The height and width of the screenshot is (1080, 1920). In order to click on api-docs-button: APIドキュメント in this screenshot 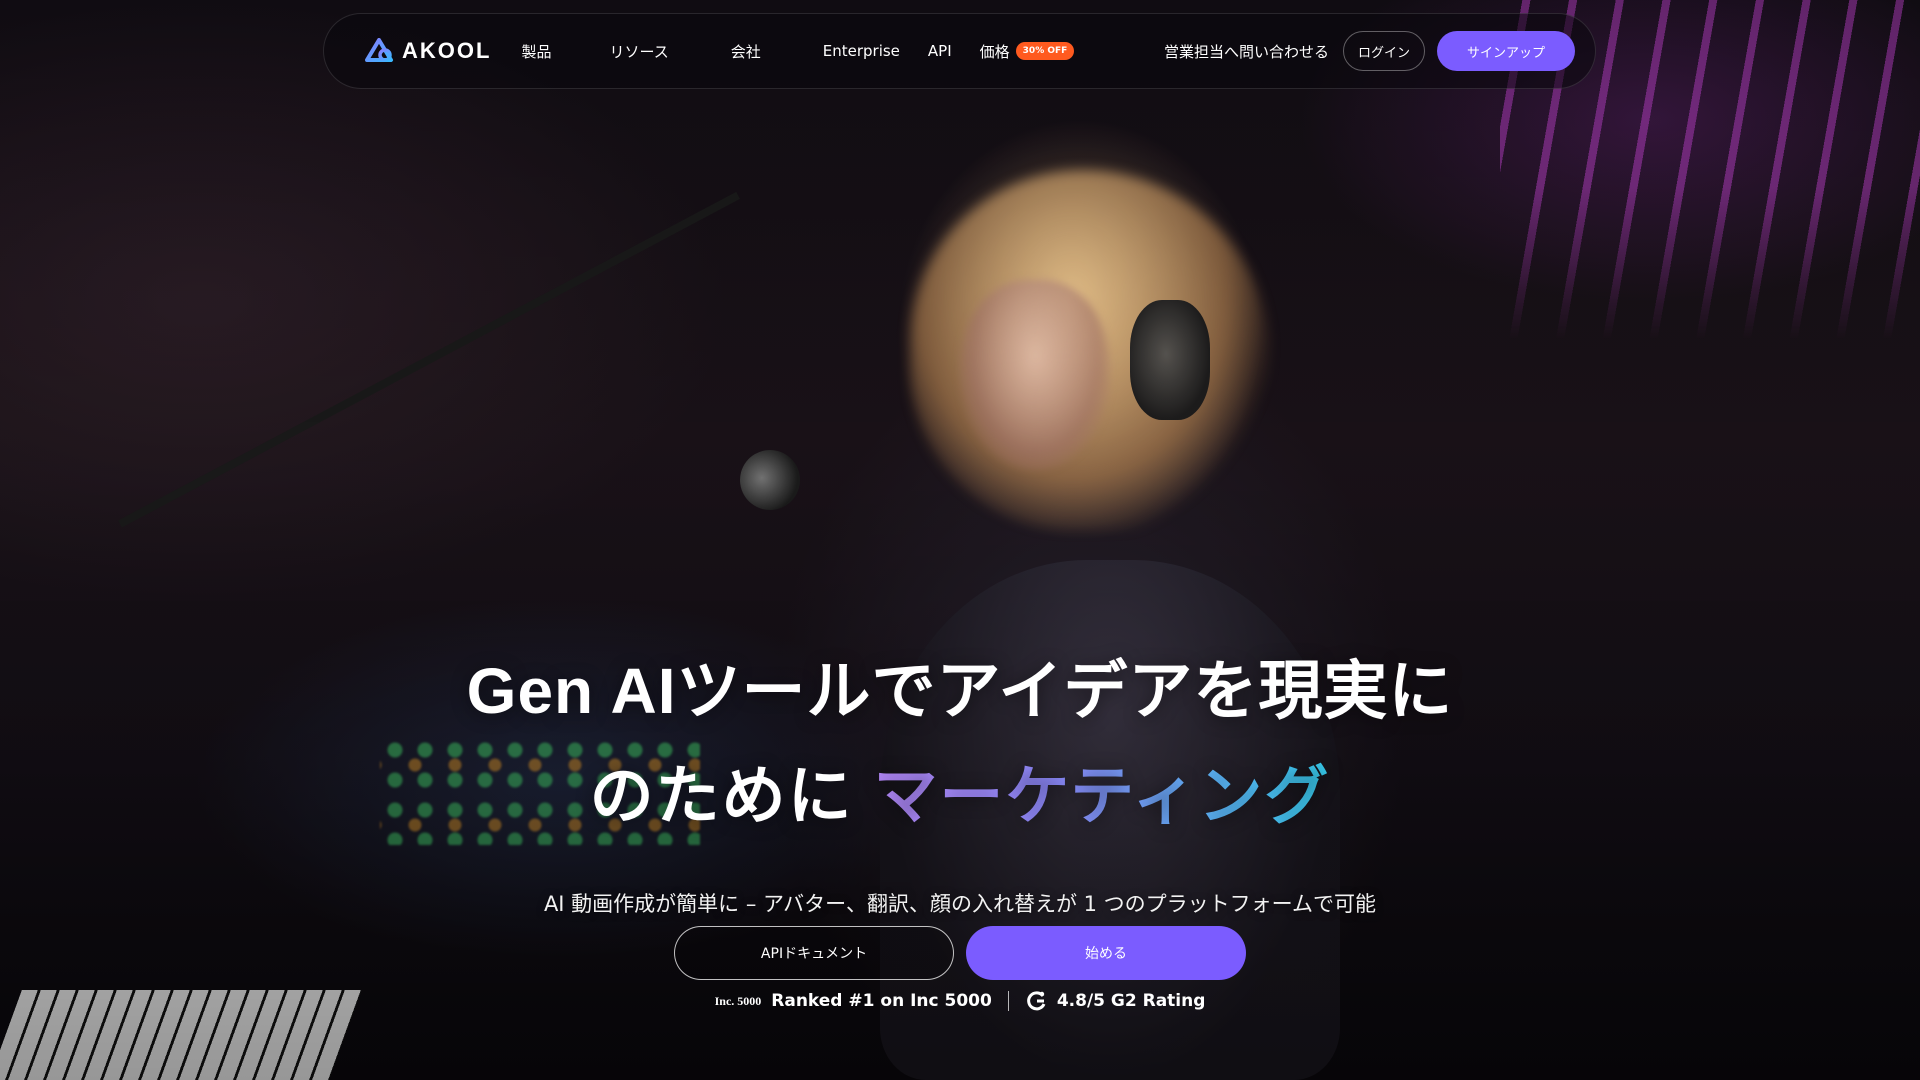, I will do `click(814, 953)`.